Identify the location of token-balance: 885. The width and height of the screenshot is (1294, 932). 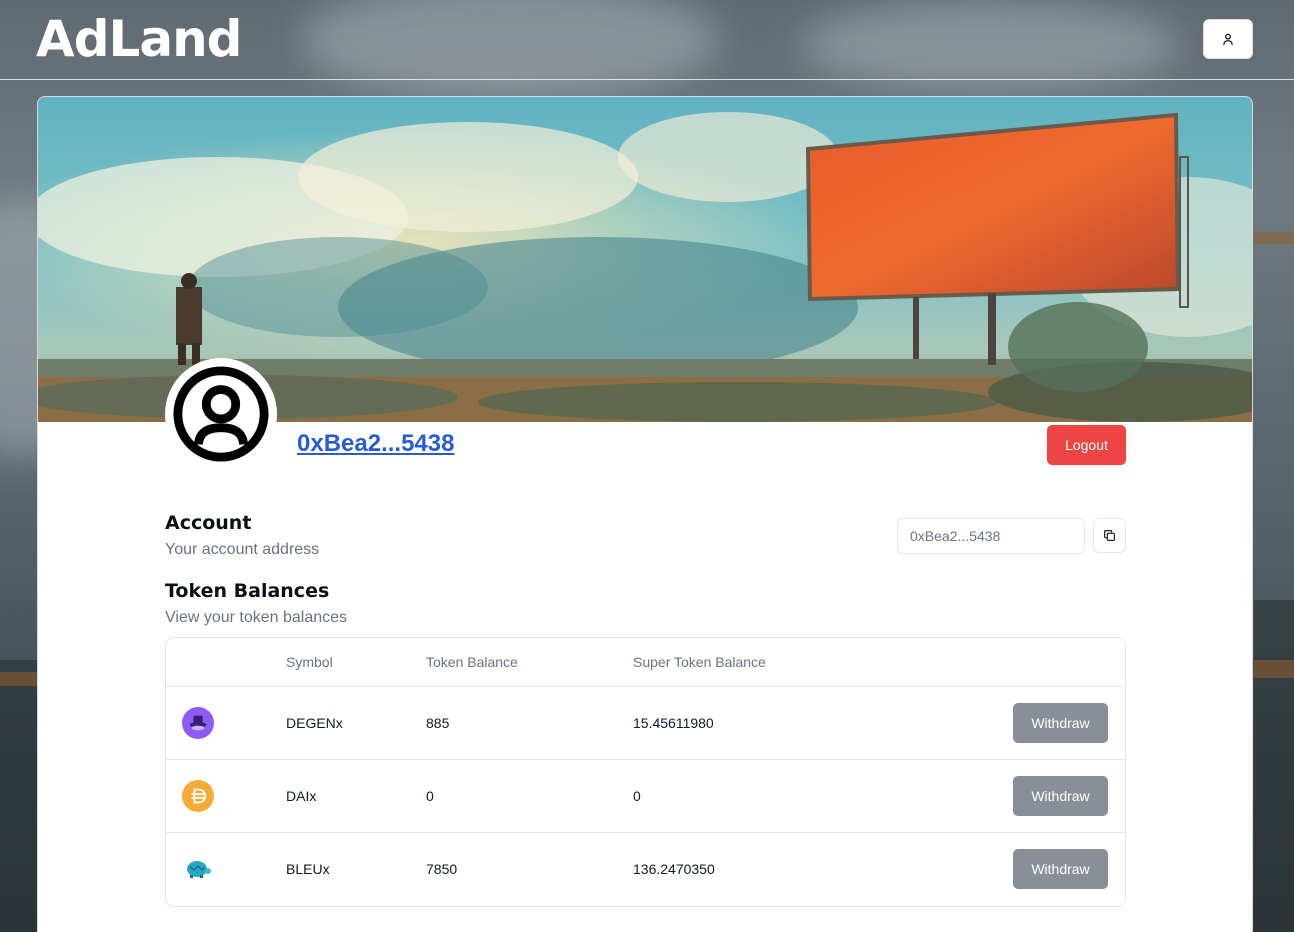
(438, 723).